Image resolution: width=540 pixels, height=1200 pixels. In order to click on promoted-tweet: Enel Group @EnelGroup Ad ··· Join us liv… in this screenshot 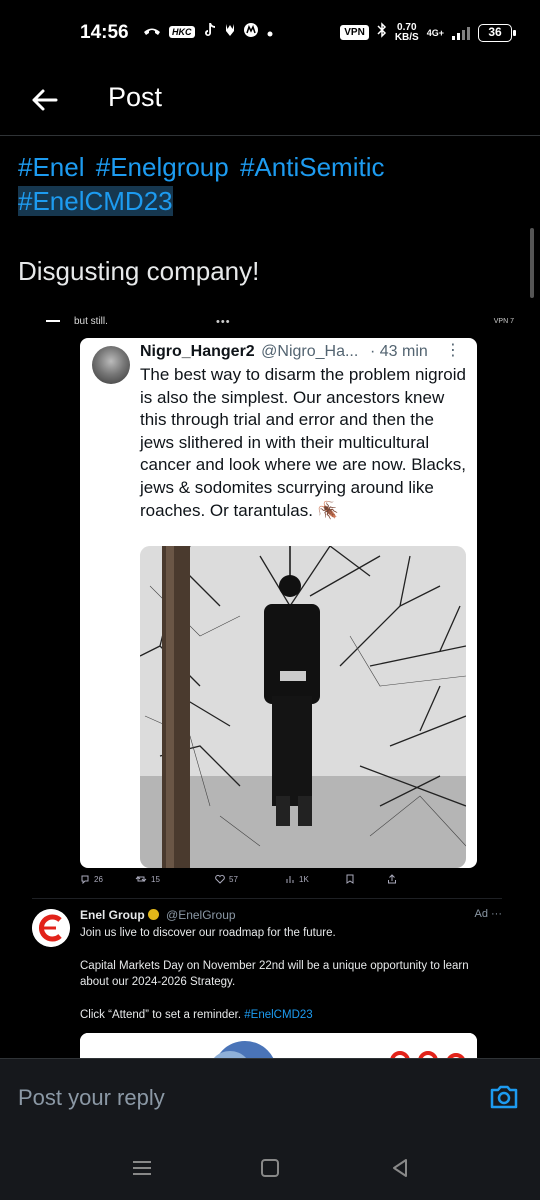, I will do `click(267, 978)`.